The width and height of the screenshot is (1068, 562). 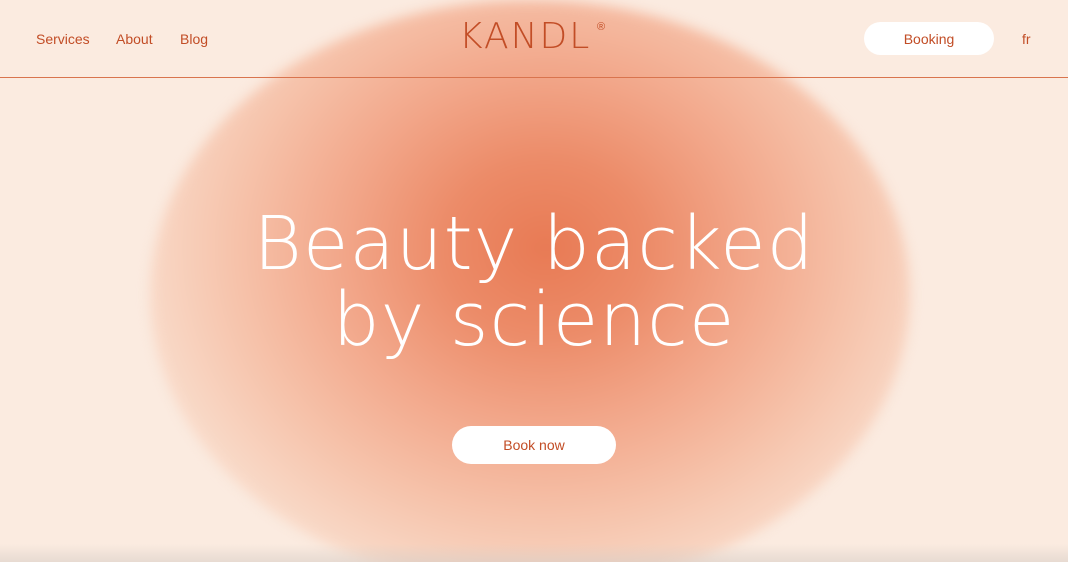 I want to click on site-header: Services About Blog KANDL ® Booking fr, so click(x=534, y=39).